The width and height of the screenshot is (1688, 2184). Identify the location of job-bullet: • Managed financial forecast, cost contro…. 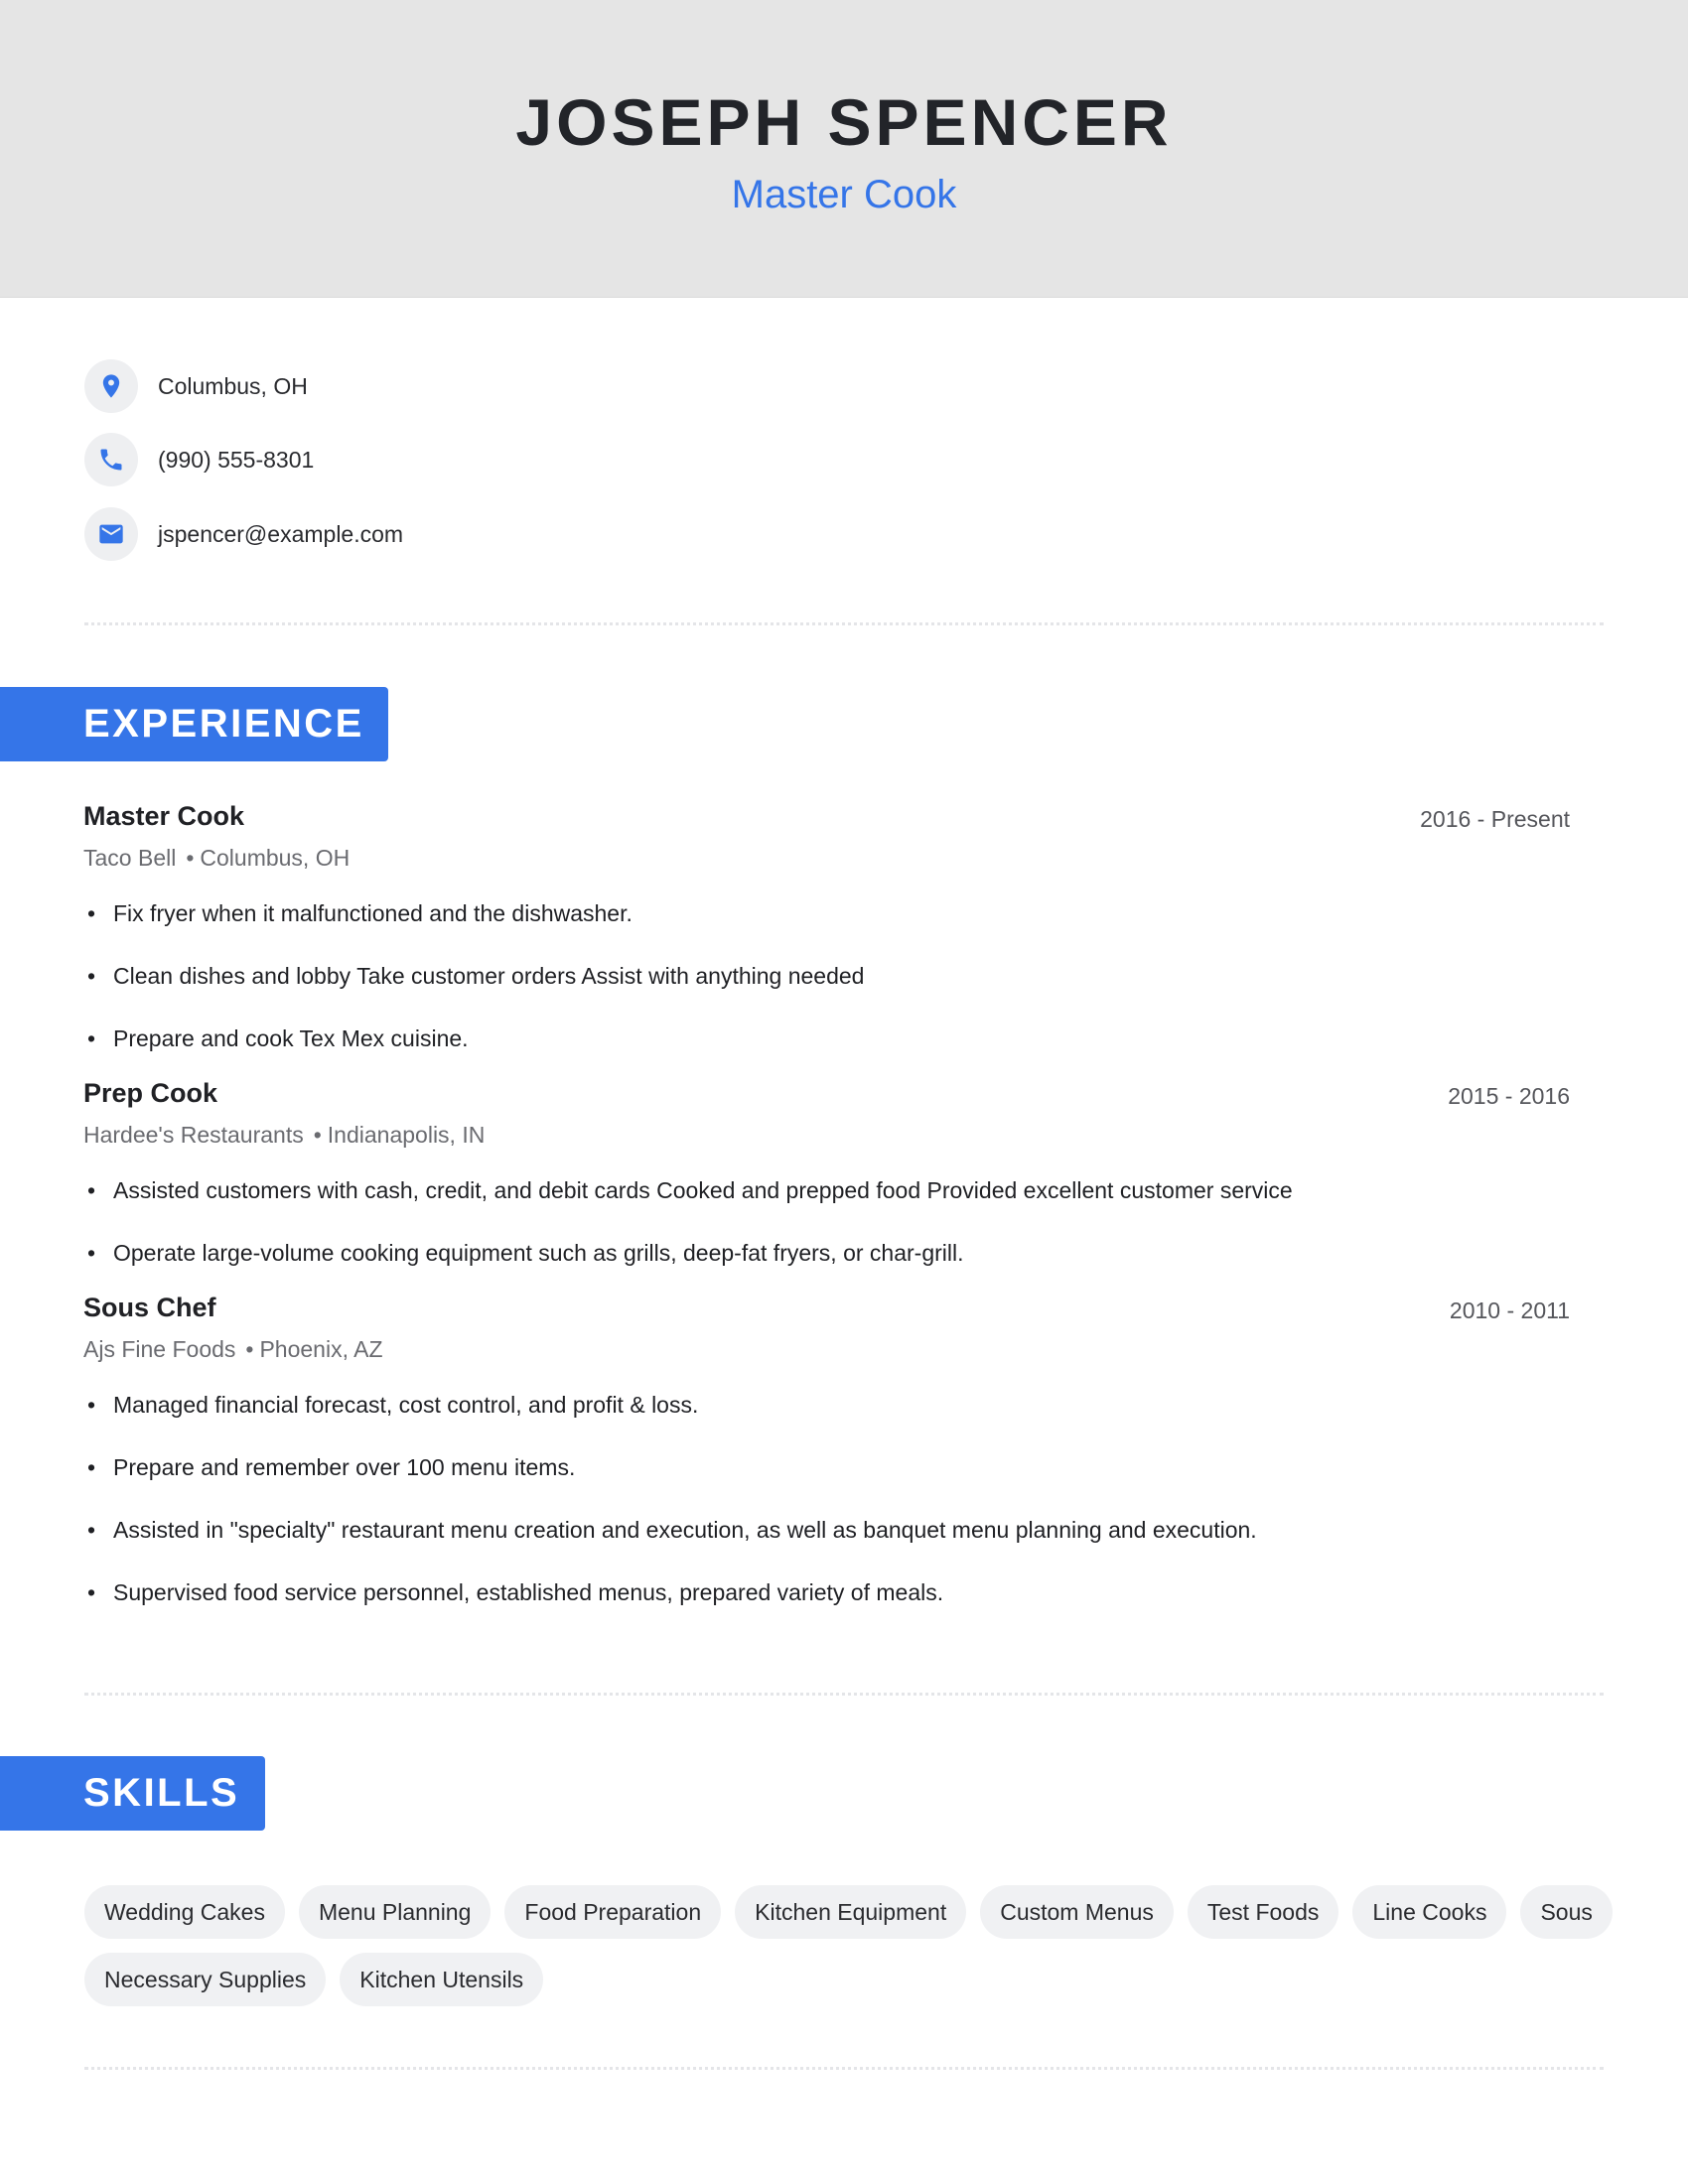
(393, 1405).